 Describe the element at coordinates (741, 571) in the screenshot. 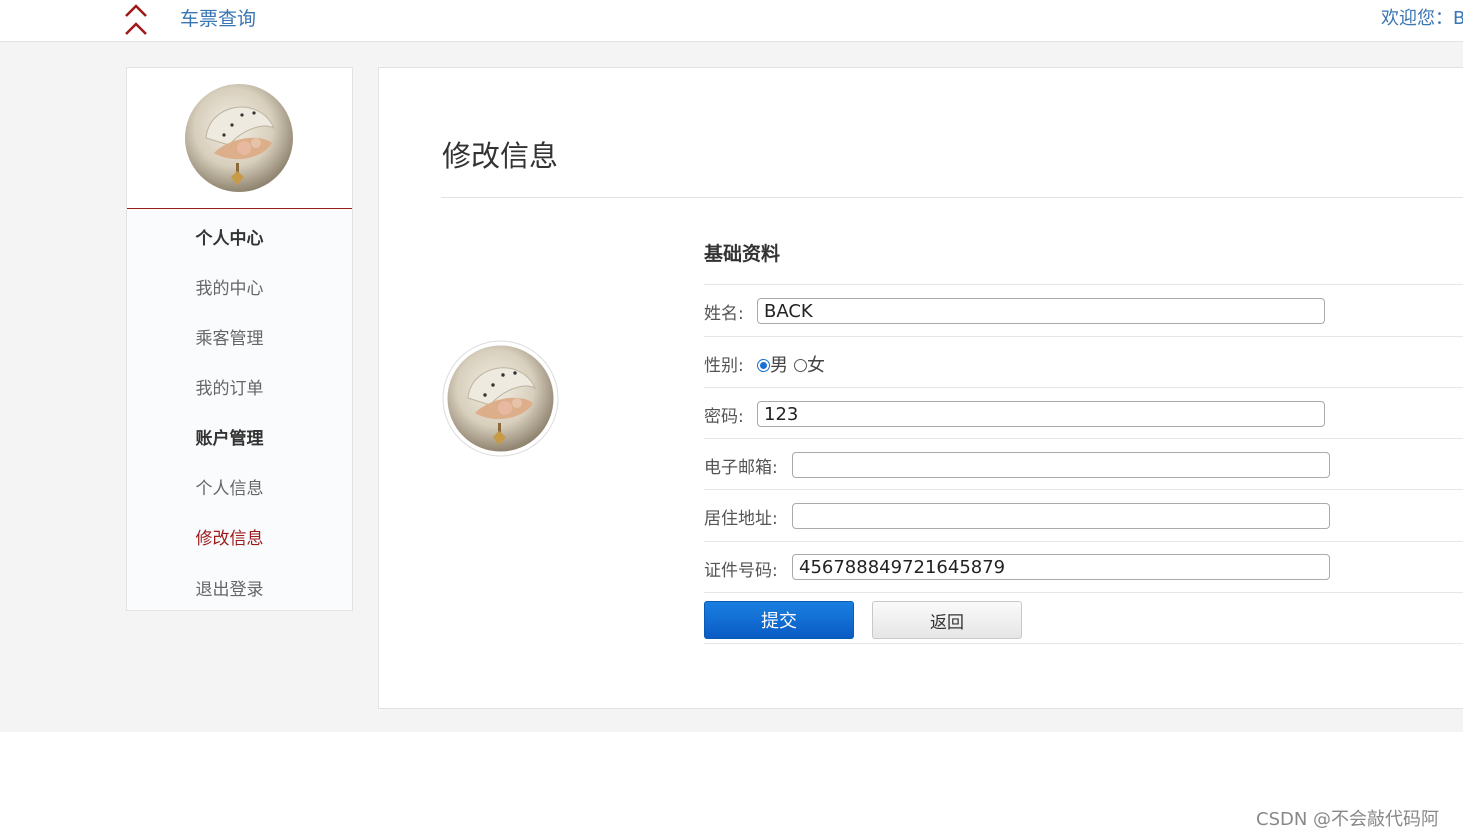

I see `id-number-label: 证件号码:` at that location.